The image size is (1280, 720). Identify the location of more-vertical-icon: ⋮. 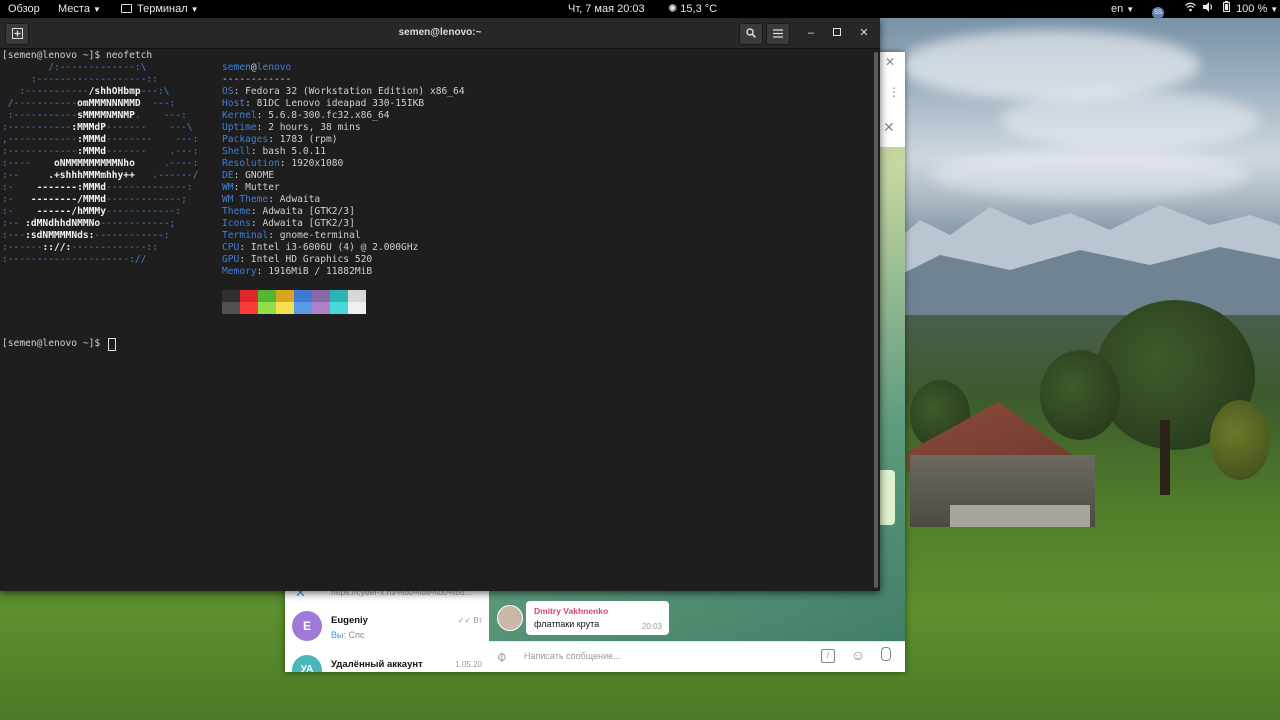
(894, 92).